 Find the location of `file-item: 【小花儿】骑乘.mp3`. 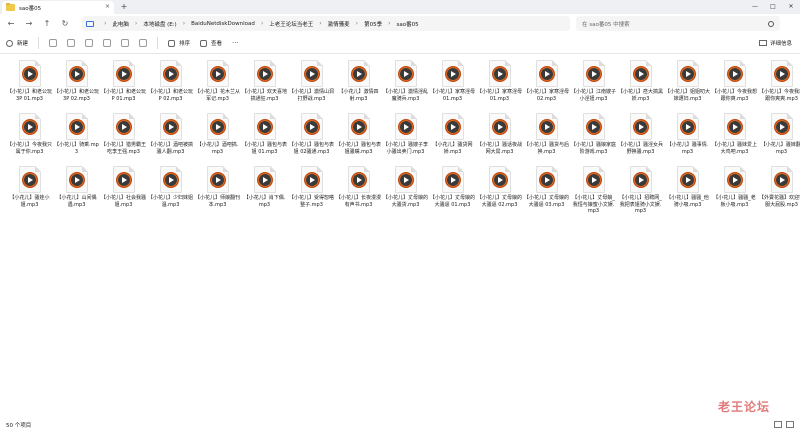

file-item: 【小花儿】骑乘.mp3 is located at coordinates (76, 139).